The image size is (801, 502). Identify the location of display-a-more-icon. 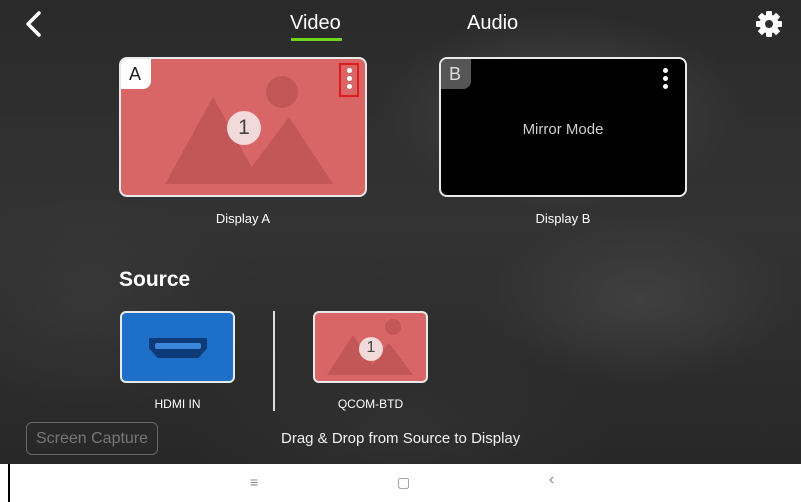
(349, 80).